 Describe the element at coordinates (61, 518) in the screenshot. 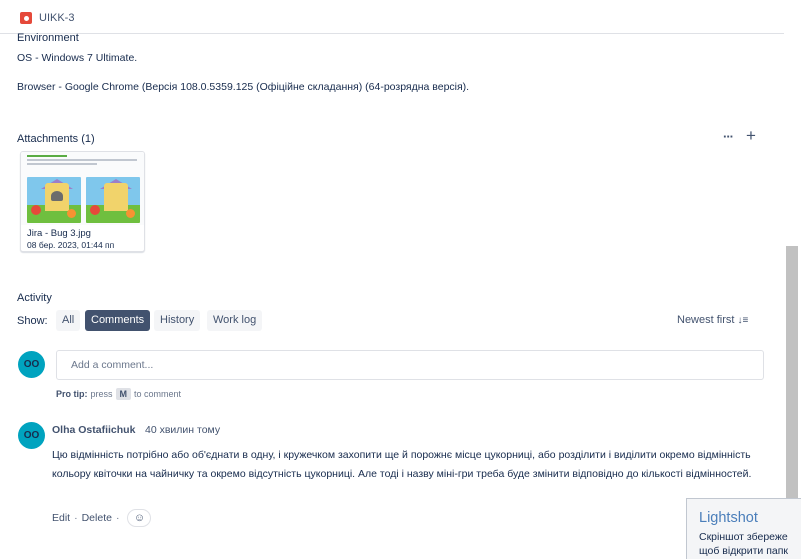

I see `edit-comment-link: Edit` at that location.